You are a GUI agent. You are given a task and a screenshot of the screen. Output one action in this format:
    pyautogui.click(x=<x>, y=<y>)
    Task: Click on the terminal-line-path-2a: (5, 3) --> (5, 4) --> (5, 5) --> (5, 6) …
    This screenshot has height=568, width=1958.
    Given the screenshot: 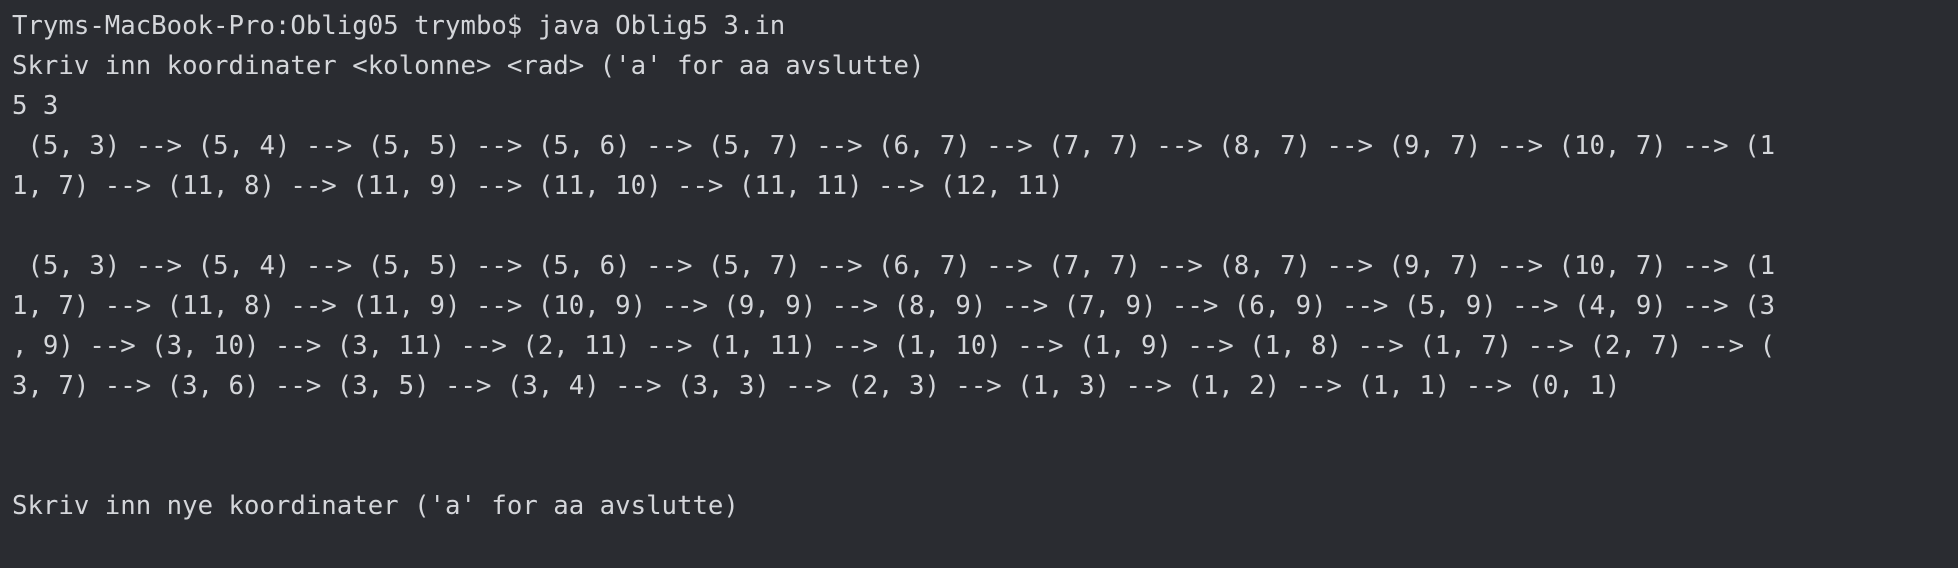 What is the action you would take?
    pyautogui.click(x=894, y=266)
    